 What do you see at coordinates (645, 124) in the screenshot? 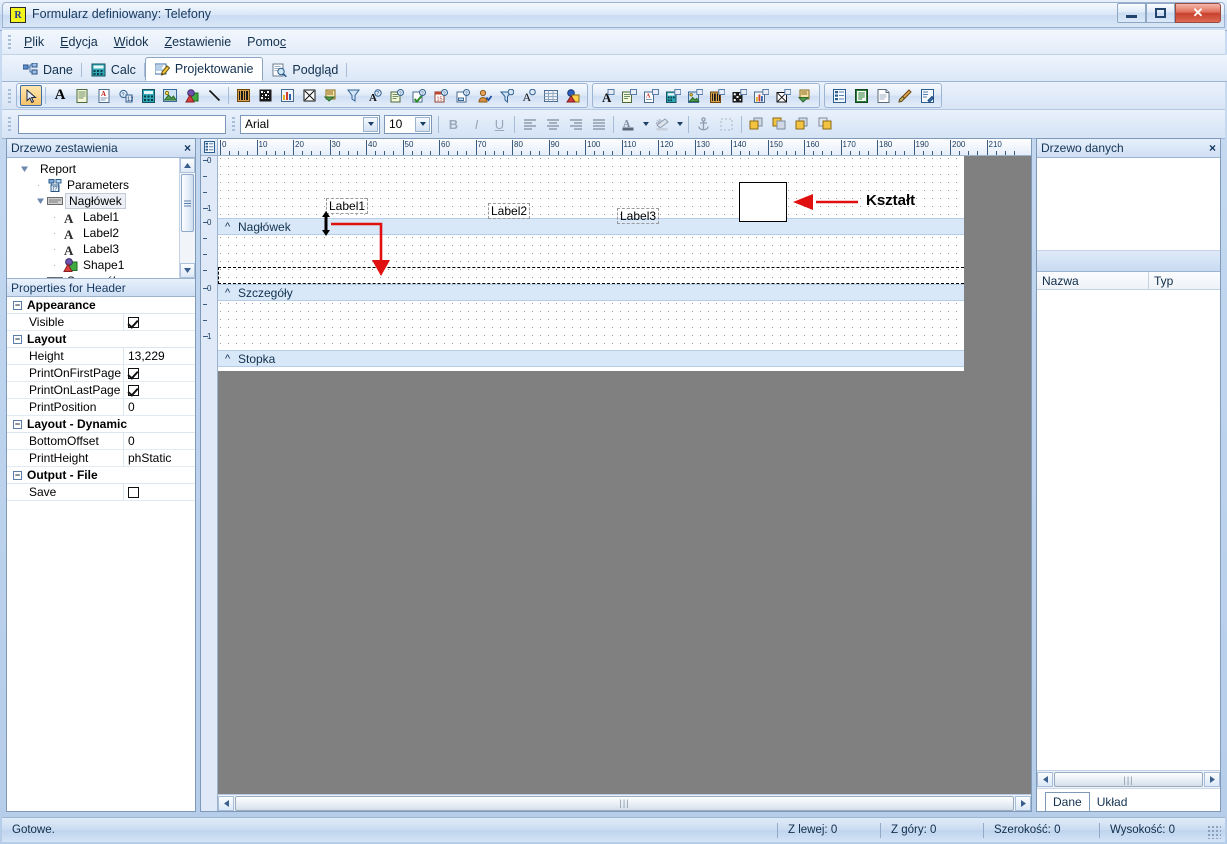
I see `font-color-dropdown` at bounding box center [645, 124].